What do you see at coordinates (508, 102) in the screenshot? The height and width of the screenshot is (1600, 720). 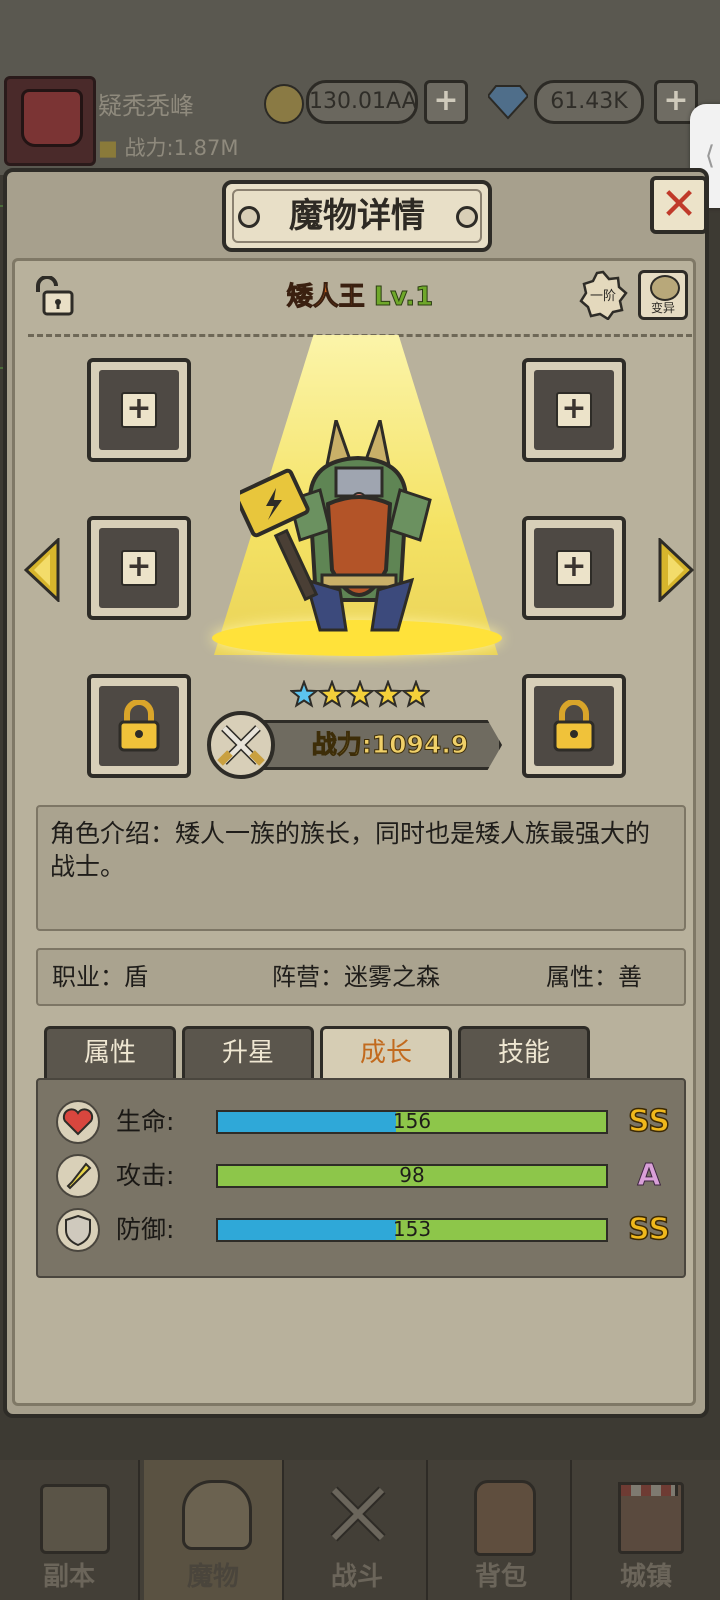 I see `gem-icon` at bounding box center [508, 102].